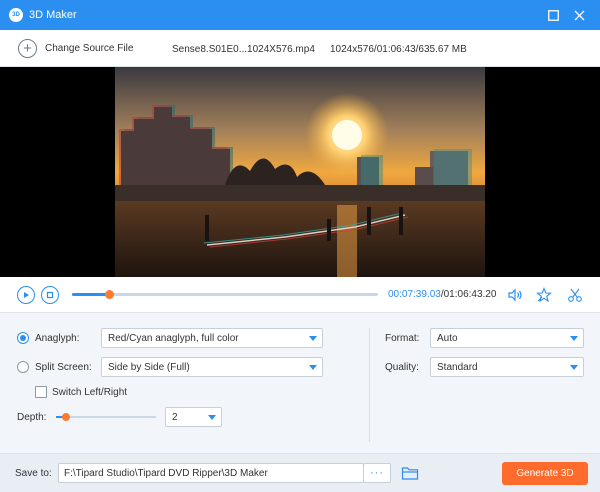 The width and height of the screenshot is (600, 492). I want to click on source-file-info: 1024x576/01:06:43/635.67 MB, so click(398, 49).